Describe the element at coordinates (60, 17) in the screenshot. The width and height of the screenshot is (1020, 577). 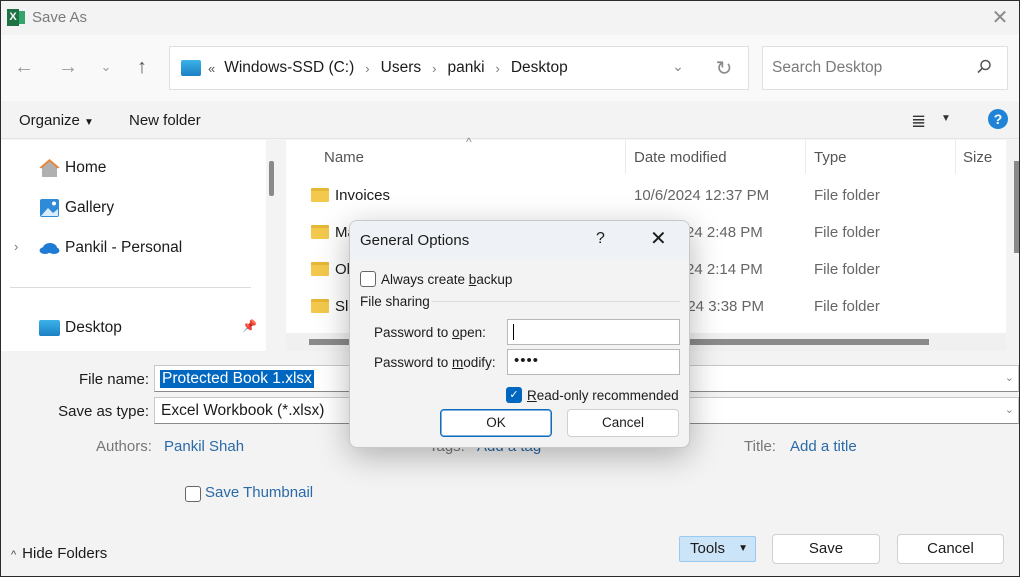
I see `window-title: Save As` at that location.